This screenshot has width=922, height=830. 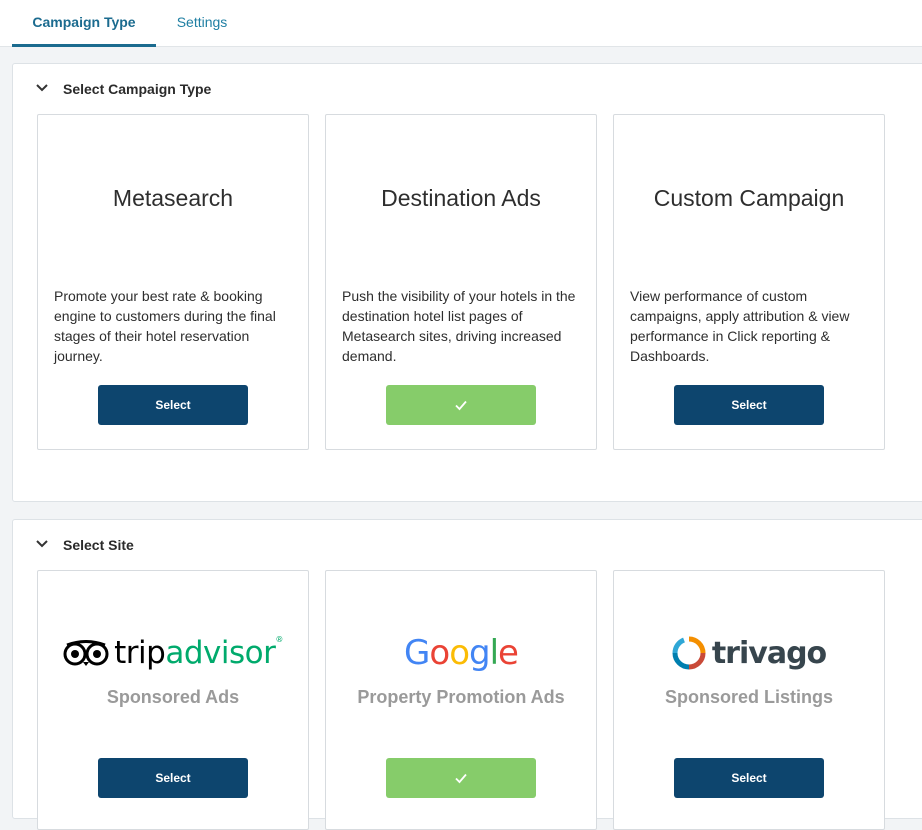 I want to click on logo-text: trivago, so click(x=769, y=653).